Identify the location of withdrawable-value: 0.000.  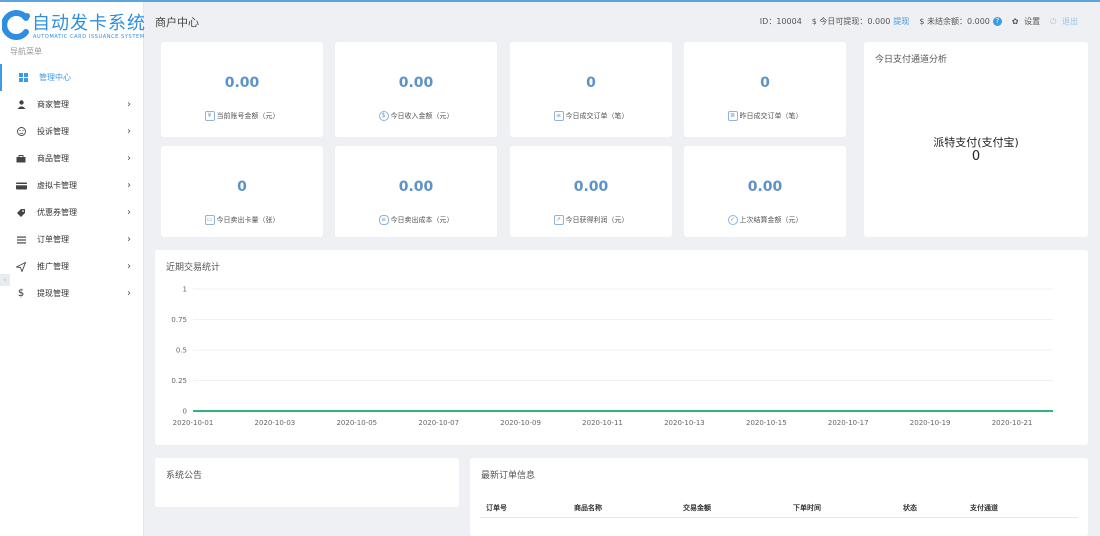
(879, 21).